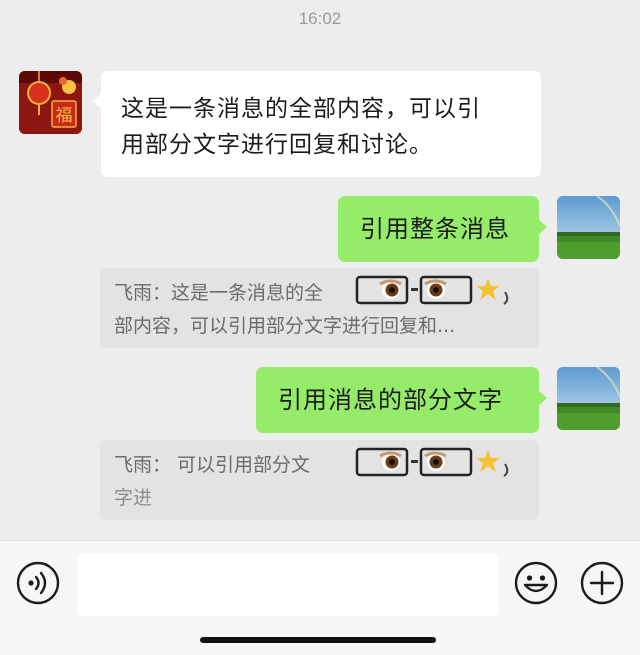 The height and width of the screenshot is (655, 640). Describe the element at coordinates (318, 640) in the screenshot. I see `home-indicator` at that location.